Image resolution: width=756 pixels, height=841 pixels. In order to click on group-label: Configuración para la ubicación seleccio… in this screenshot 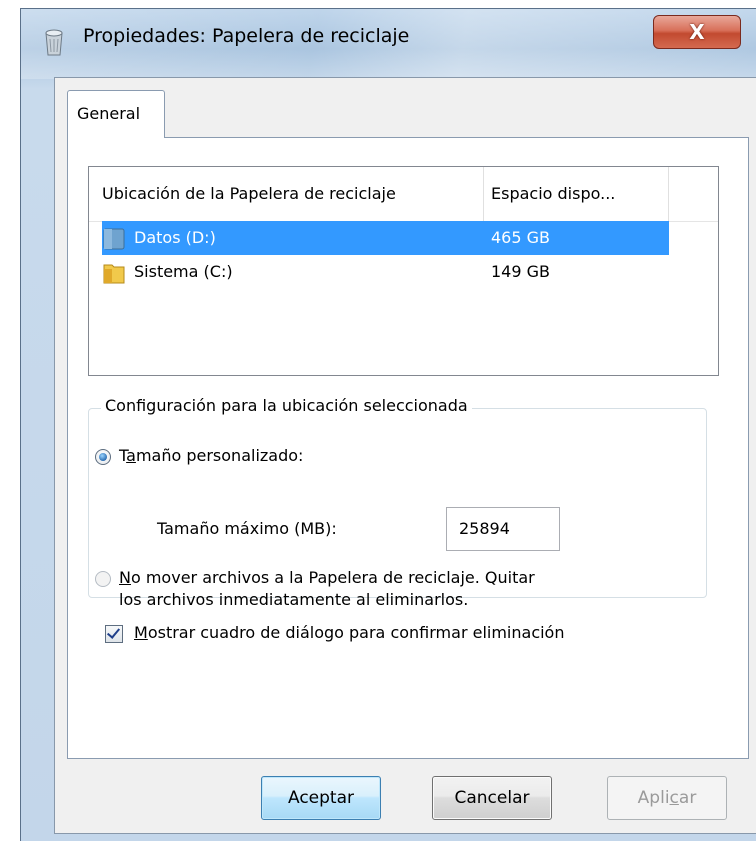, I will do `click(286, 405)`.